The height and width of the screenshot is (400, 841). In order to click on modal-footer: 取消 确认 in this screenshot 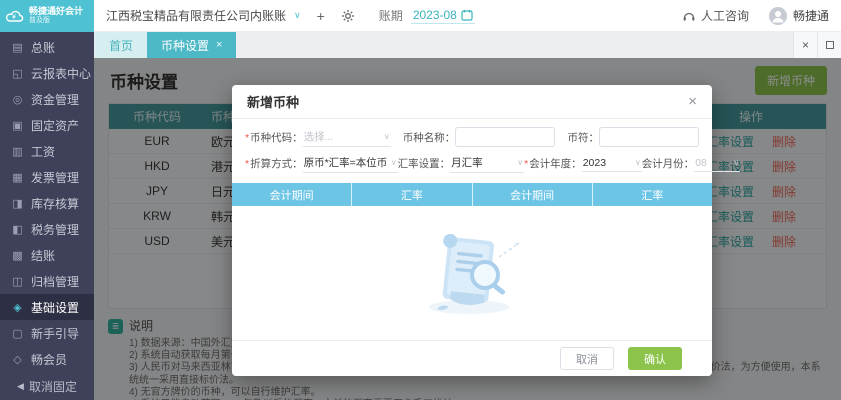, I will do `click(472, 358)`.